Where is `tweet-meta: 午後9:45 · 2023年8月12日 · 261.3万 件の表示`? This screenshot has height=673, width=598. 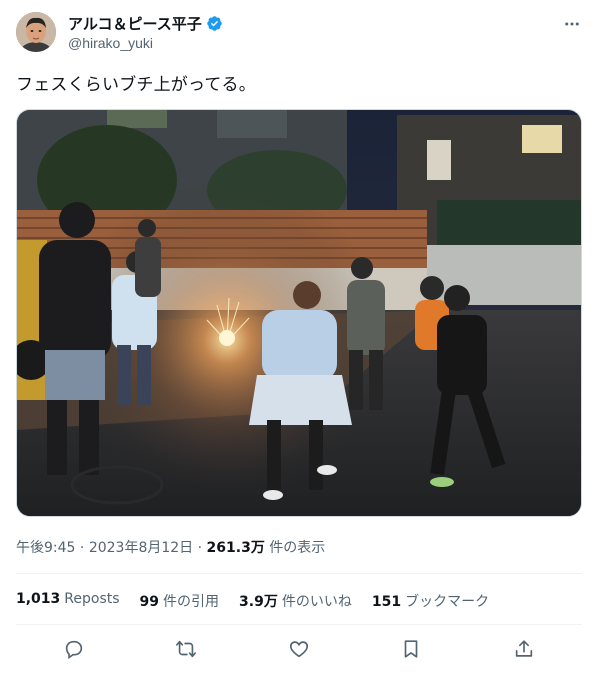
tweet-meta: 午後9:45 · 2023年8月12日 · 261.3万 件の表示 is located at coordinates (170, 547).